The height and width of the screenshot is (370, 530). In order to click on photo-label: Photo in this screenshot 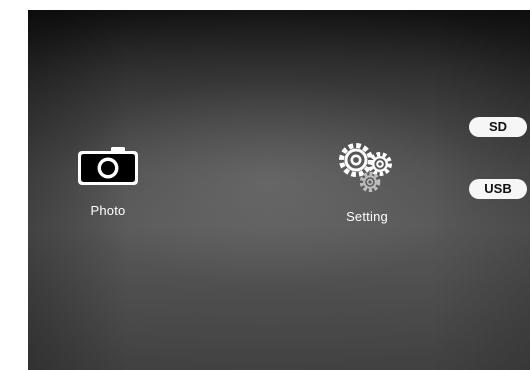, I will do `click(108, 210)`.